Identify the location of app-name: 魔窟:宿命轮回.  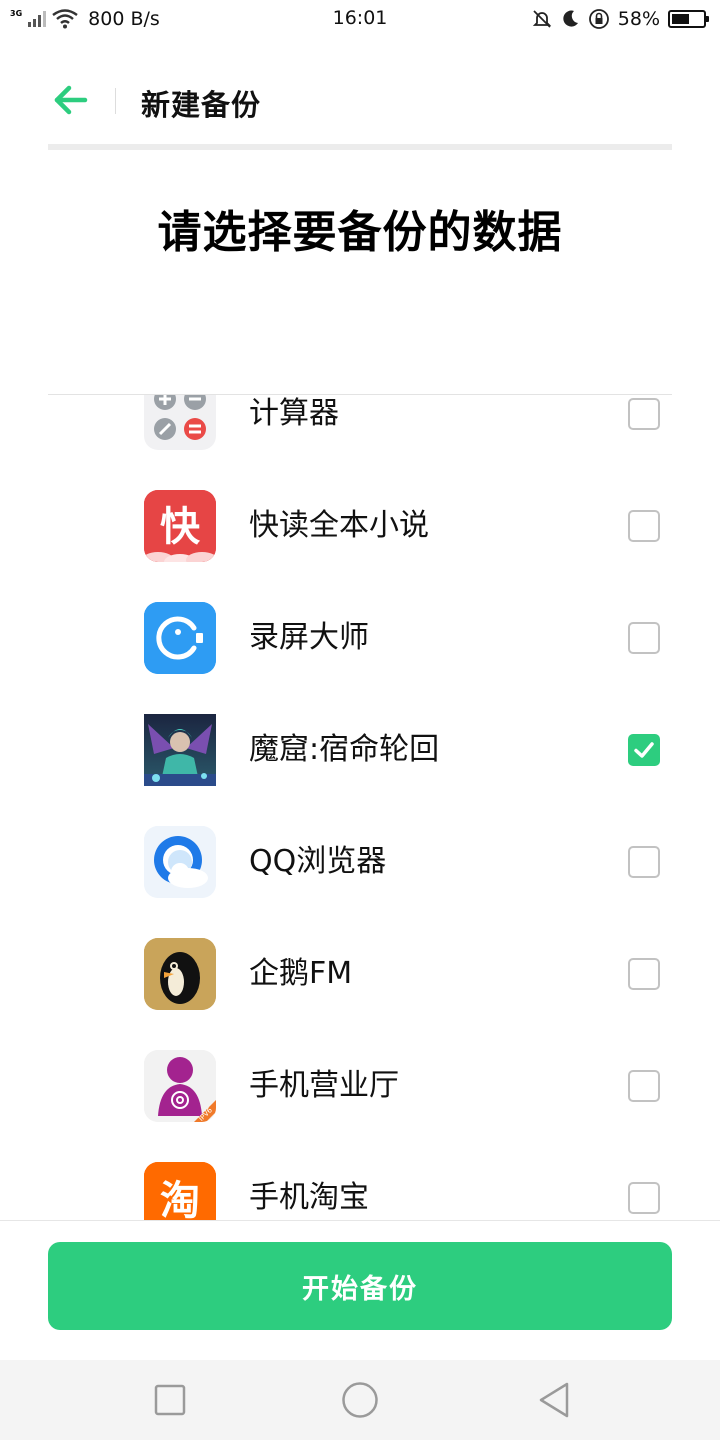
(344, 749).